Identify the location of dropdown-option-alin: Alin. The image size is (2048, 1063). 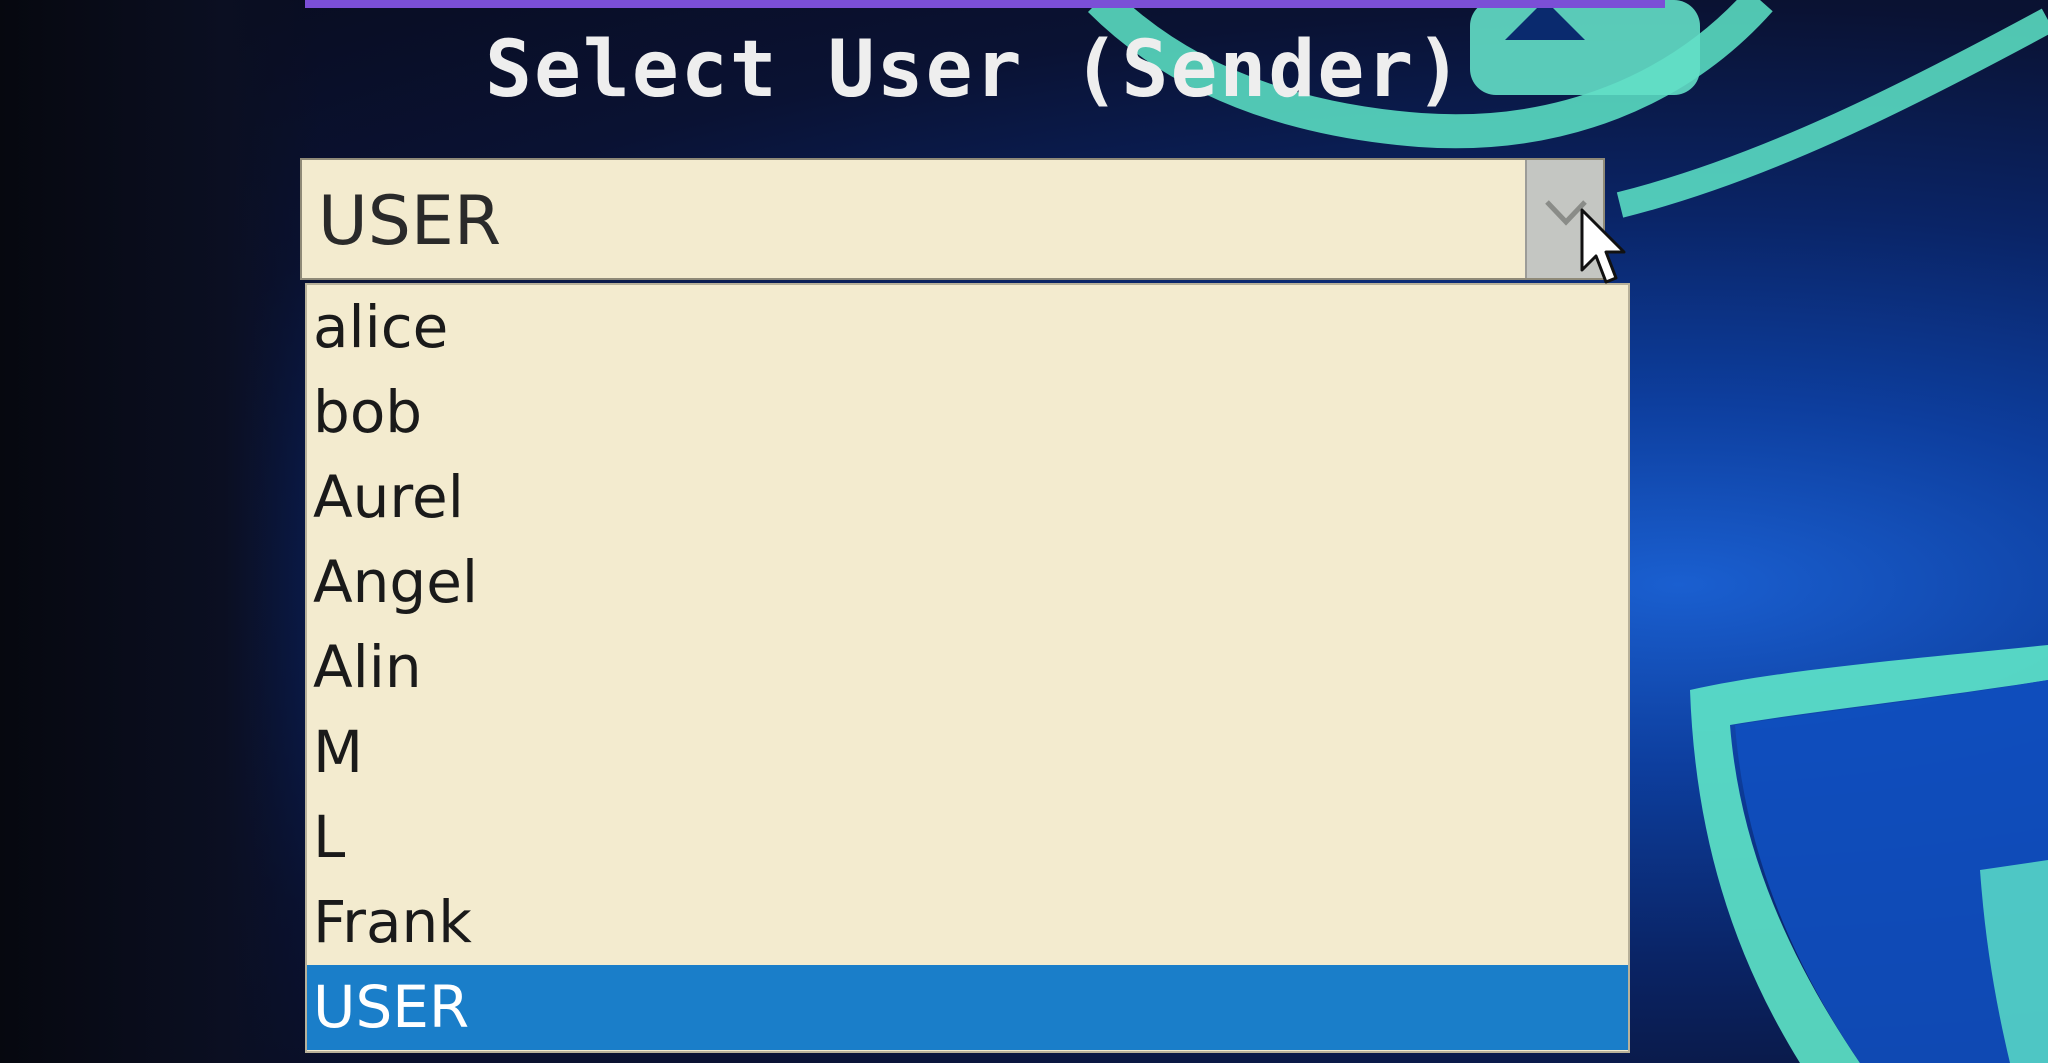
(967, 667).